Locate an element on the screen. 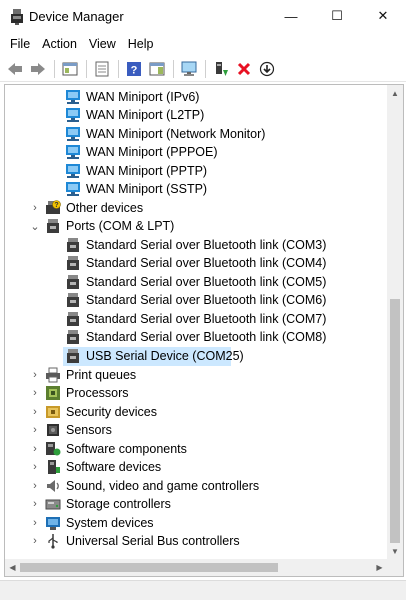 This screenshot has height=600, width=406. action-pane-button is located at coordinates (157, 69).